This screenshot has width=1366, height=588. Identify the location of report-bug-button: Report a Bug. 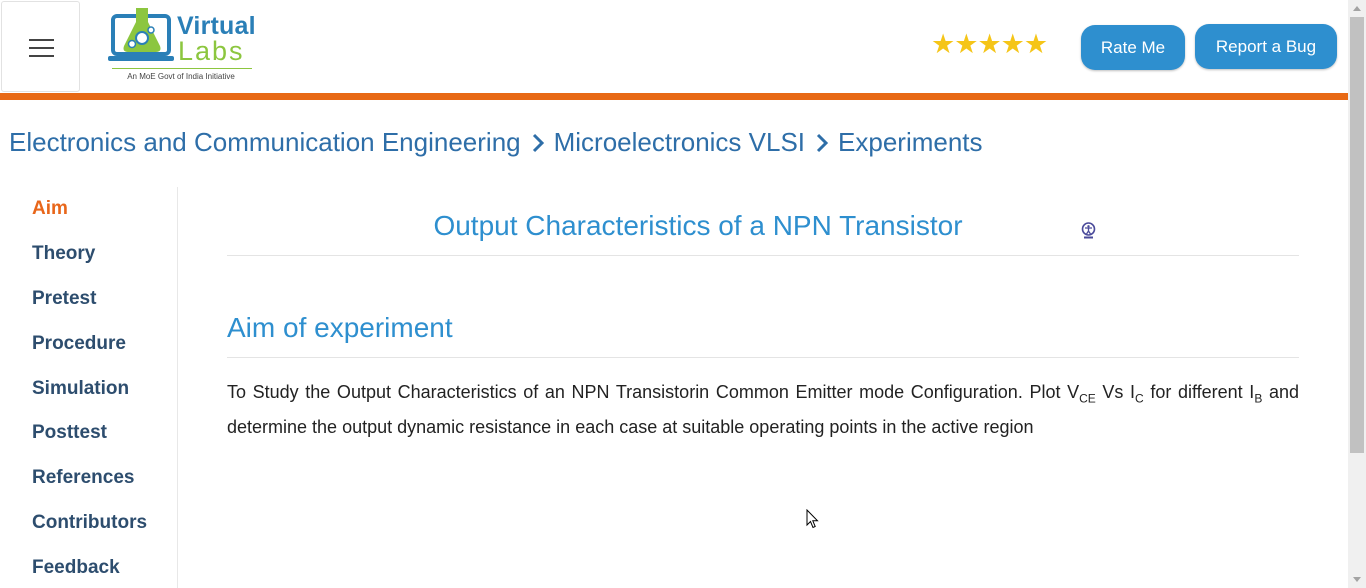
(1266, 46).